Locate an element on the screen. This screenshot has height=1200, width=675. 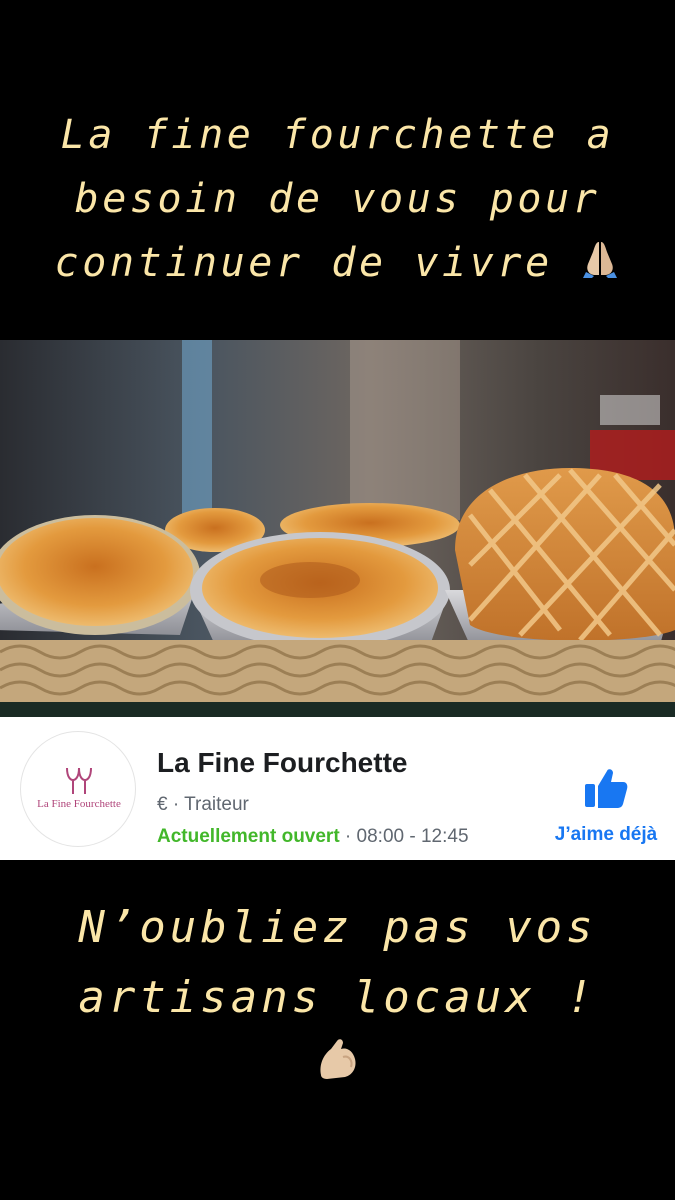
page-name: La Fine Fourchette is located at coordinates (282, 763).